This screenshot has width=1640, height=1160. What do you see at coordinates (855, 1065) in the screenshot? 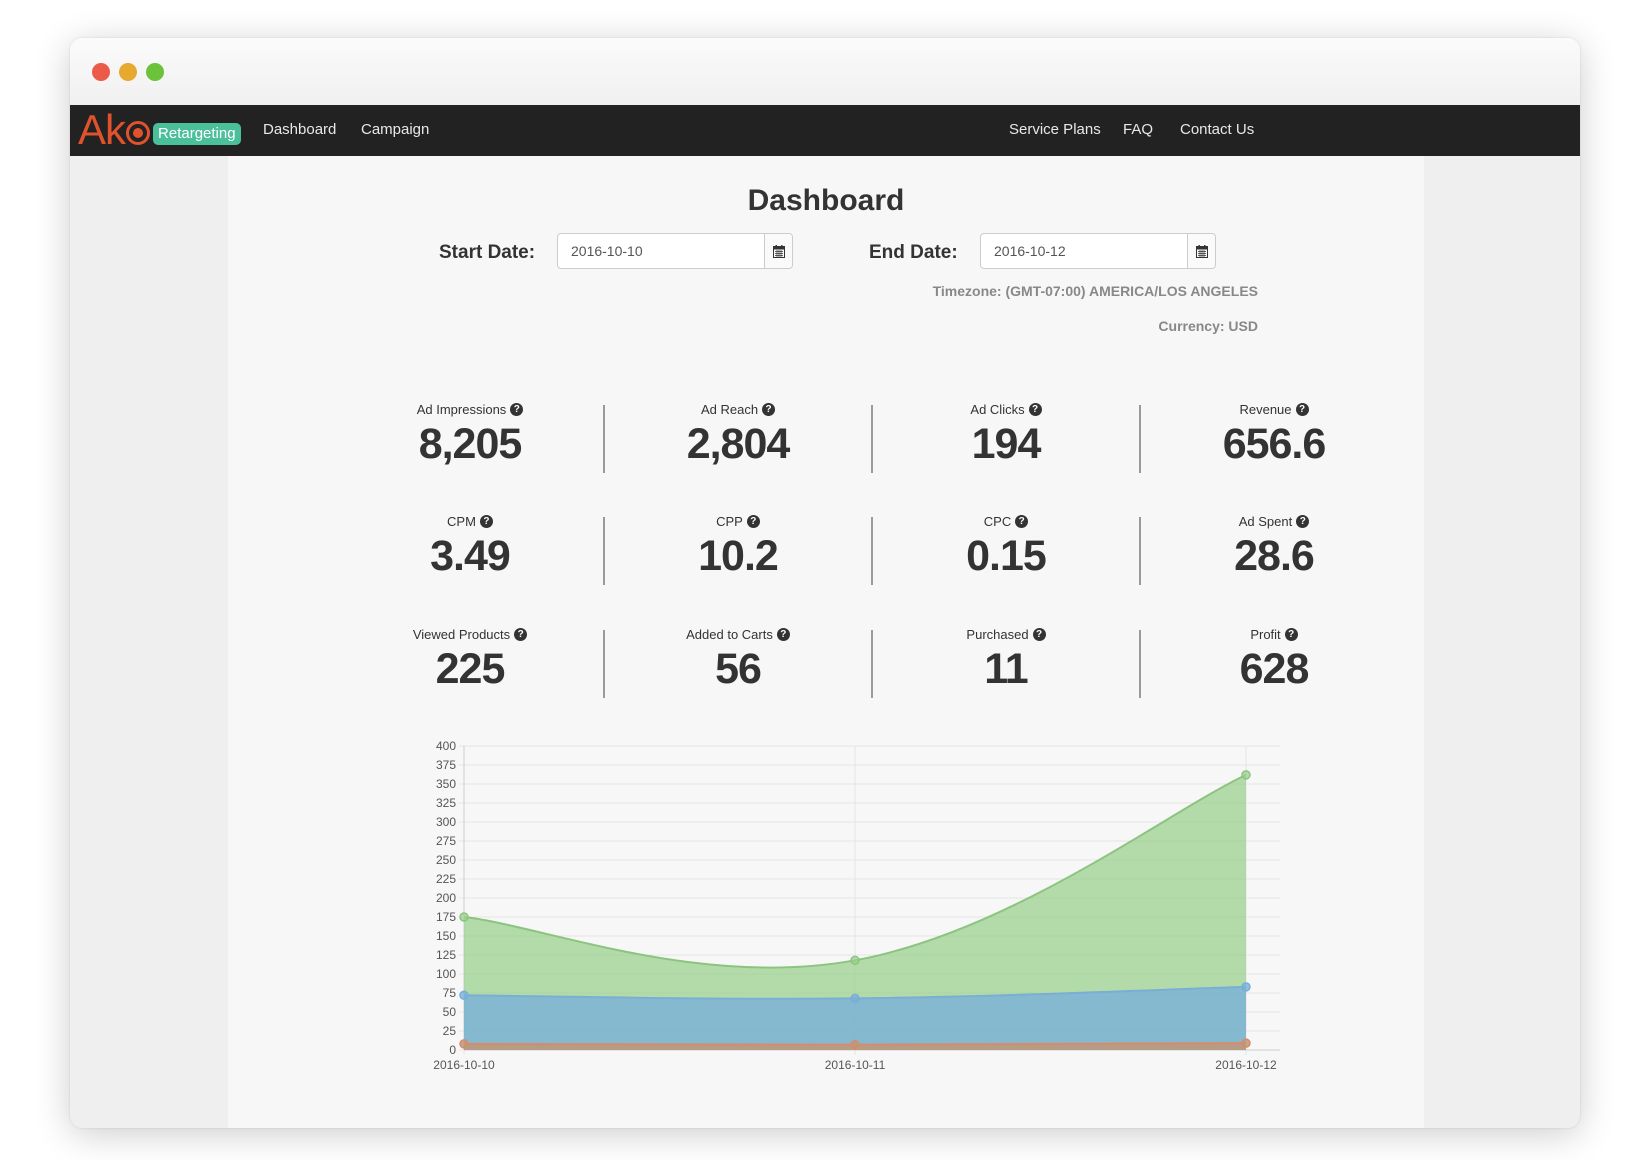
I see `x-tick-label: 2016-10-11` at bounding box center [855, 1065].